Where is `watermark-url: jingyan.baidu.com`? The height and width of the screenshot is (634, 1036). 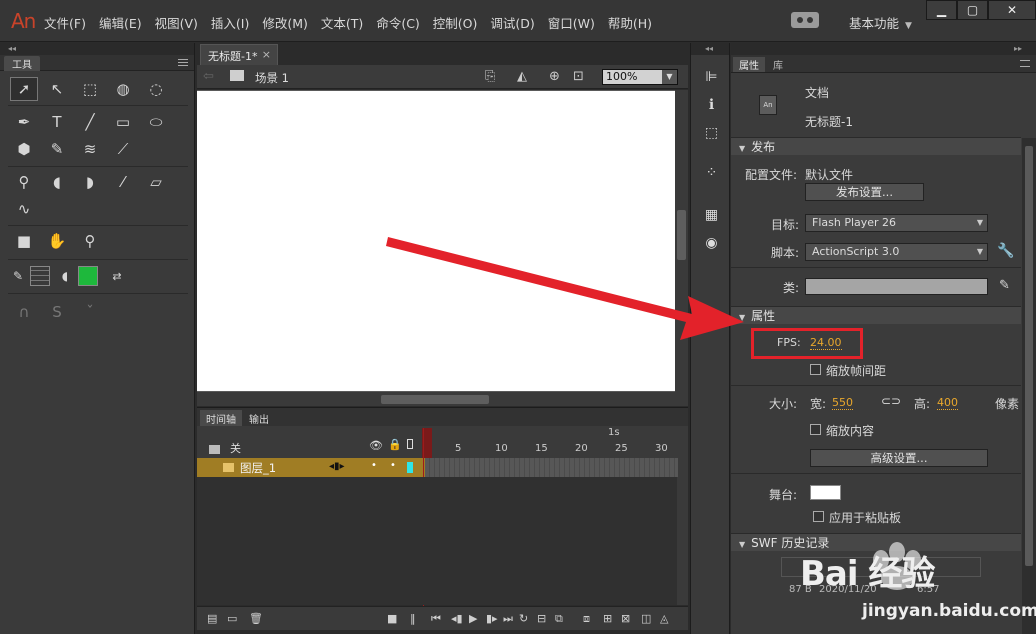
watermark-url: jingyan.baidu.com is located at coordinates (949, 611).